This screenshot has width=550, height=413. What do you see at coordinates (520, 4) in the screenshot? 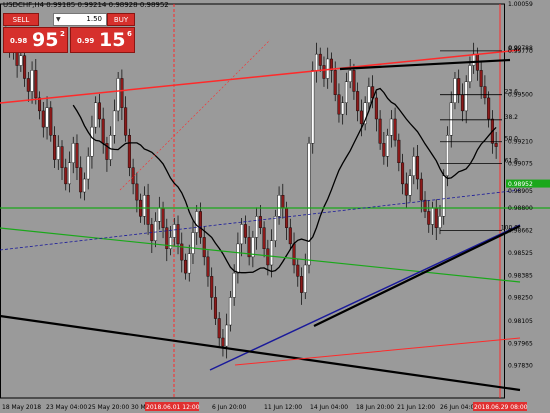
I see `y-axis-tick-label: 1.00059` at bounding box center [520, 4].